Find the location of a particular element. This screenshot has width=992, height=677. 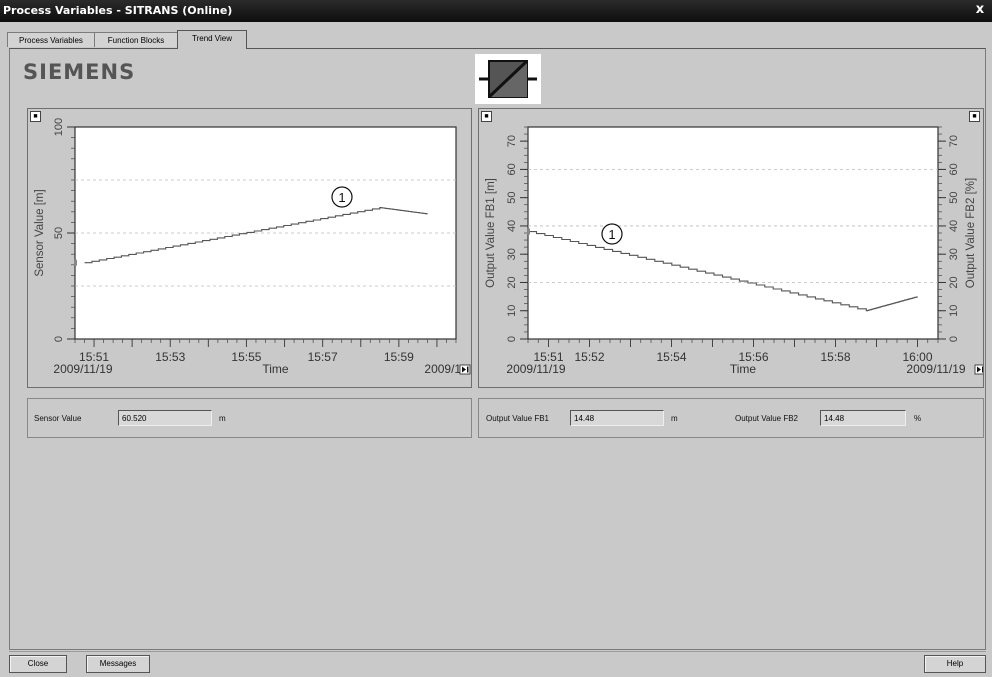

y-axis-label: Output Value FB1 [m] is located at coordinates (491, 233).